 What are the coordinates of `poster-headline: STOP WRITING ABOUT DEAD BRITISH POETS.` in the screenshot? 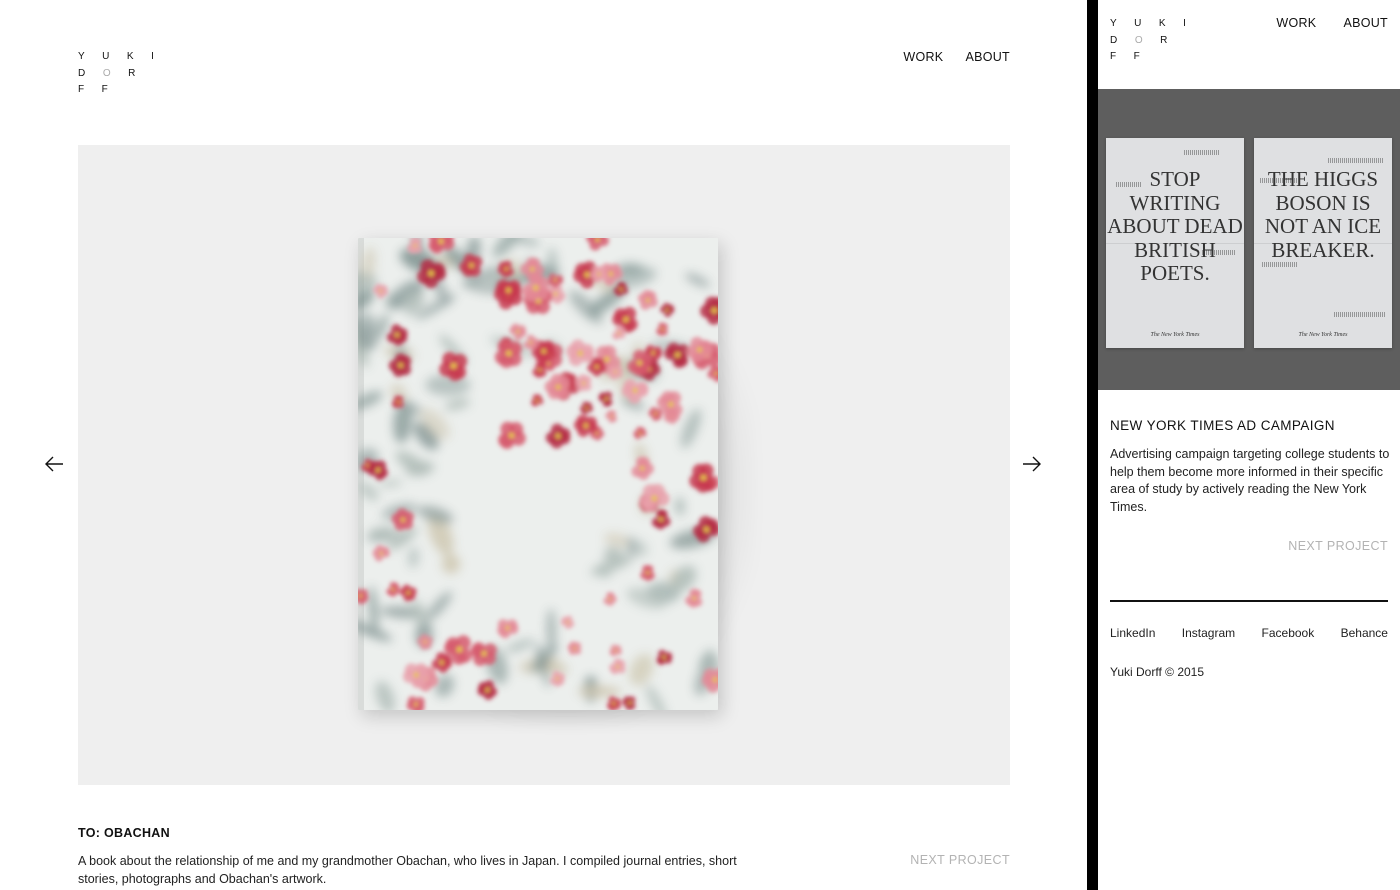 It's located at (1175, 226).